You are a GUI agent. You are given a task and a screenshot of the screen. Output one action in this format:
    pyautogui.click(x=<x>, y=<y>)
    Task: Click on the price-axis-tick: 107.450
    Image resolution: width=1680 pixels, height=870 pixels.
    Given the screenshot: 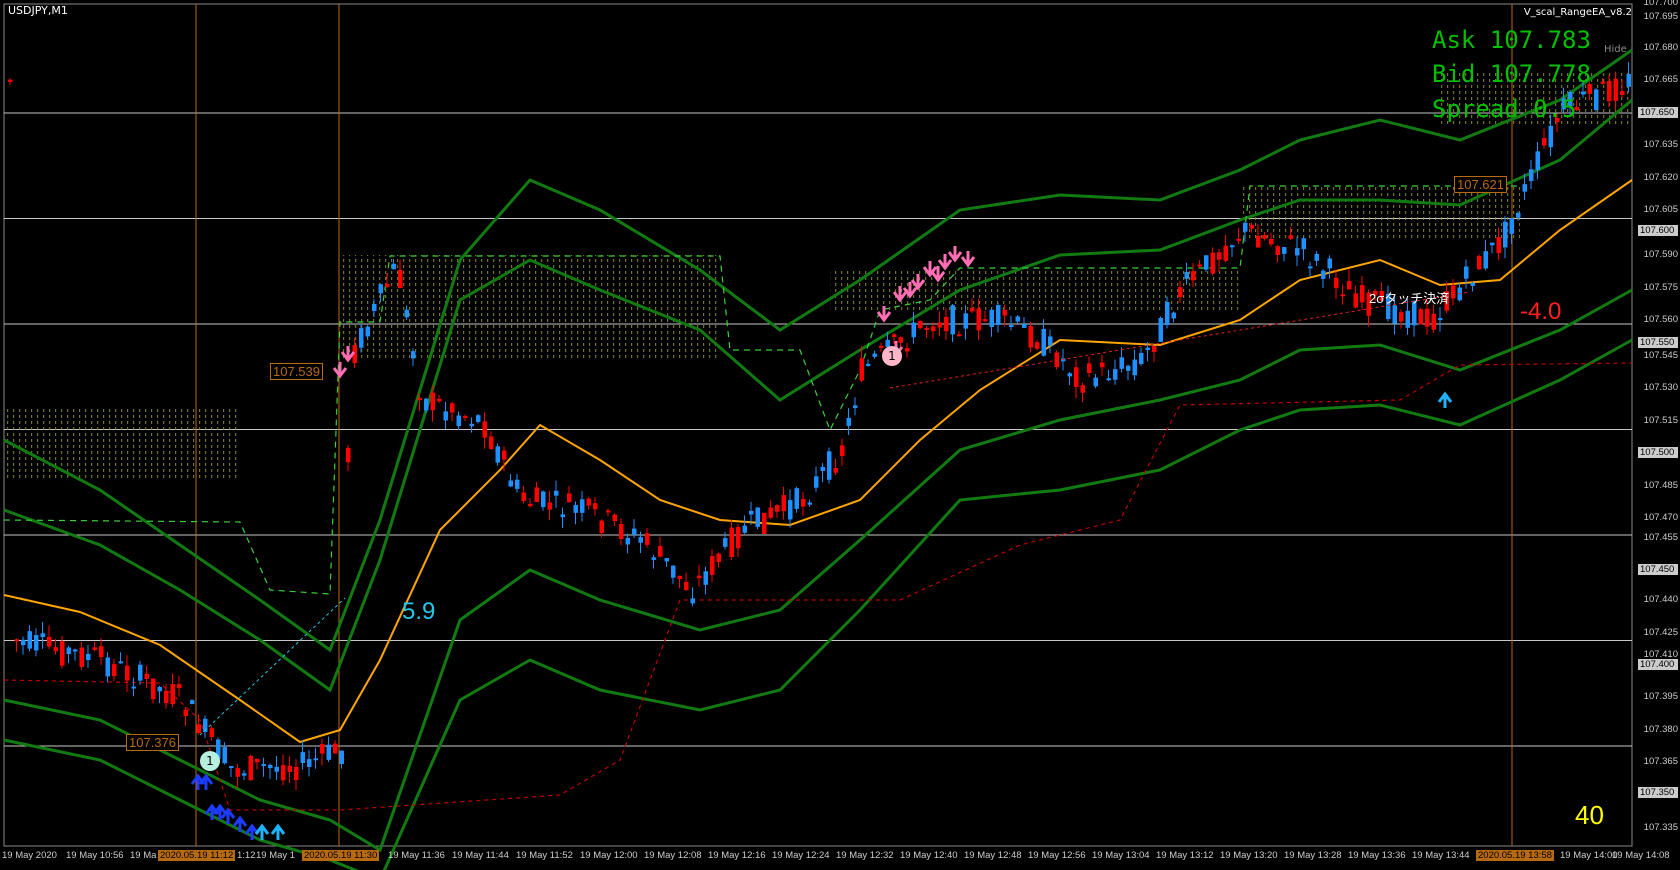 What is the action you would take?
    pyautogui.click(x=1658, y=569)
    